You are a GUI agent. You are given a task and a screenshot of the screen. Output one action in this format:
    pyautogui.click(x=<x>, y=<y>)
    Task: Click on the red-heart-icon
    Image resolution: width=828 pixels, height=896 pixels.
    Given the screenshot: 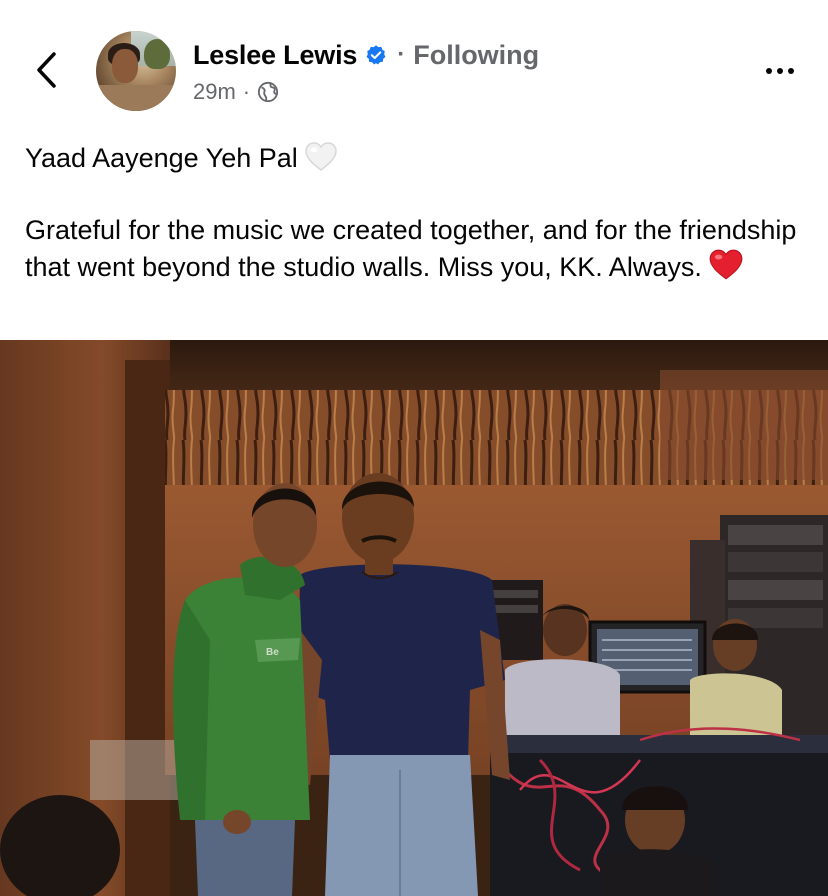 What is the action you would take?
    pyautogui.click(x=726, y=264)
    